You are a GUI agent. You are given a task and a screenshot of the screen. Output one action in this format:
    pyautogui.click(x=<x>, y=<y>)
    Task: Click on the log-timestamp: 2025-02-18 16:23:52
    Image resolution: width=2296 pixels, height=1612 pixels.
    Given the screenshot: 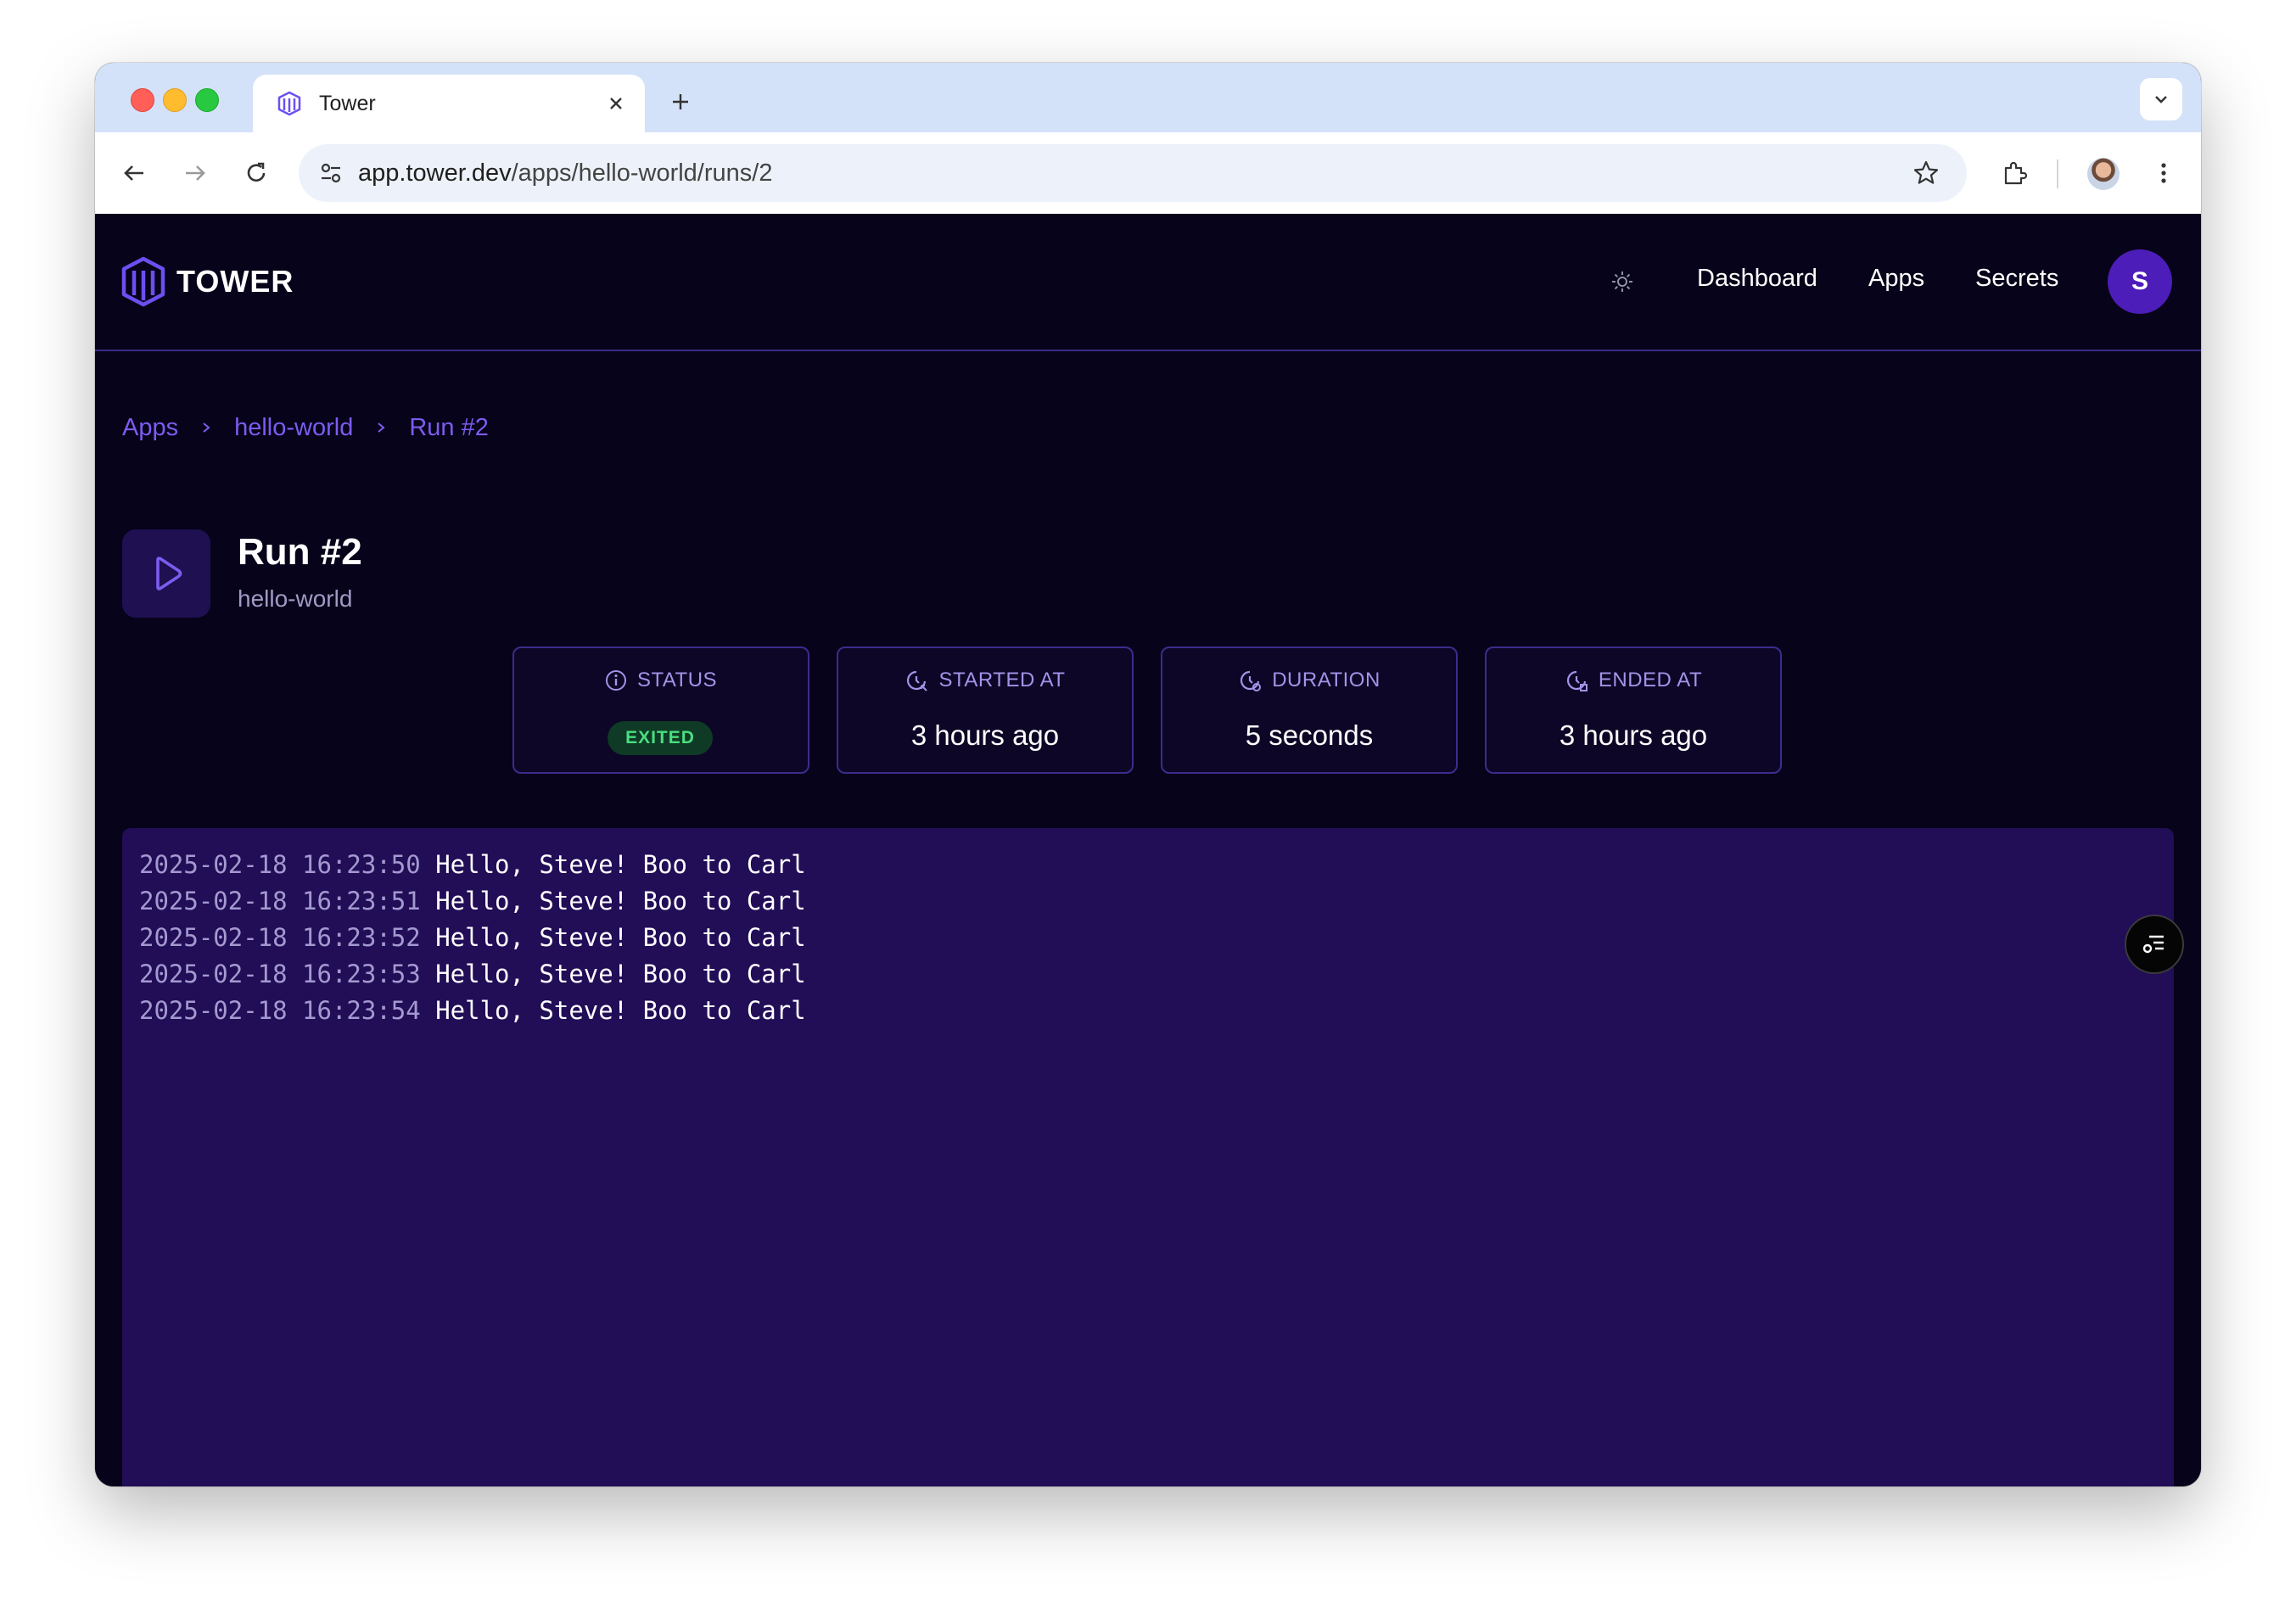 What is the action you would take?
    pyautogui.click(x=280, y=937)
    